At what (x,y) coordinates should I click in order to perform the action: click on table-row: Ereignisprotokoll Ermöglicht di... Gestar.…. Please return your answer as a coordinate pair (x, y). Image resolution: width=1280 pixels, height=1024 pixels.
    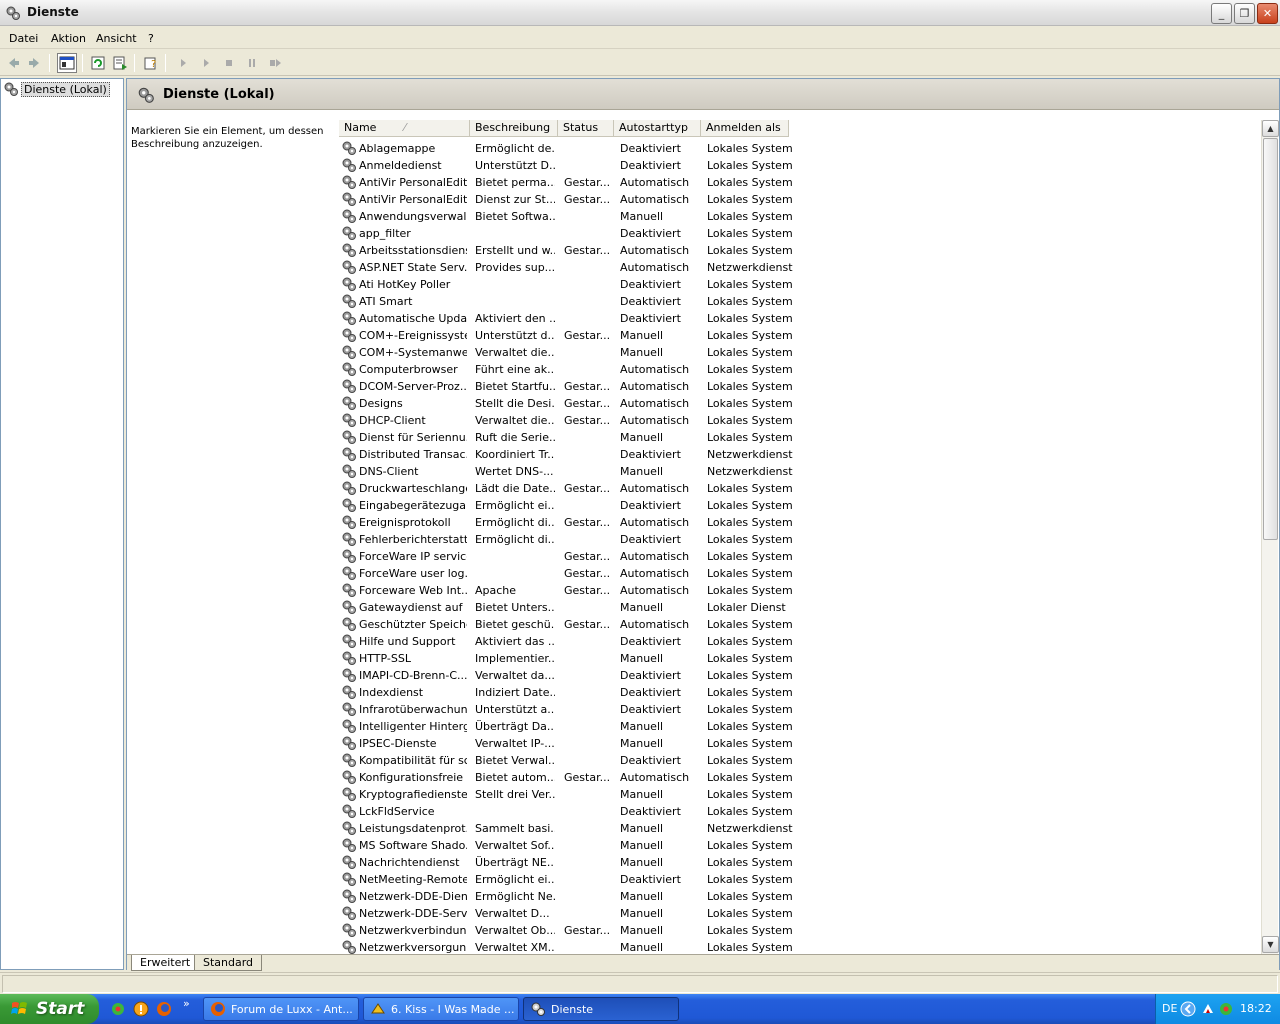
    Looking at the image, I should click on (801, 522).